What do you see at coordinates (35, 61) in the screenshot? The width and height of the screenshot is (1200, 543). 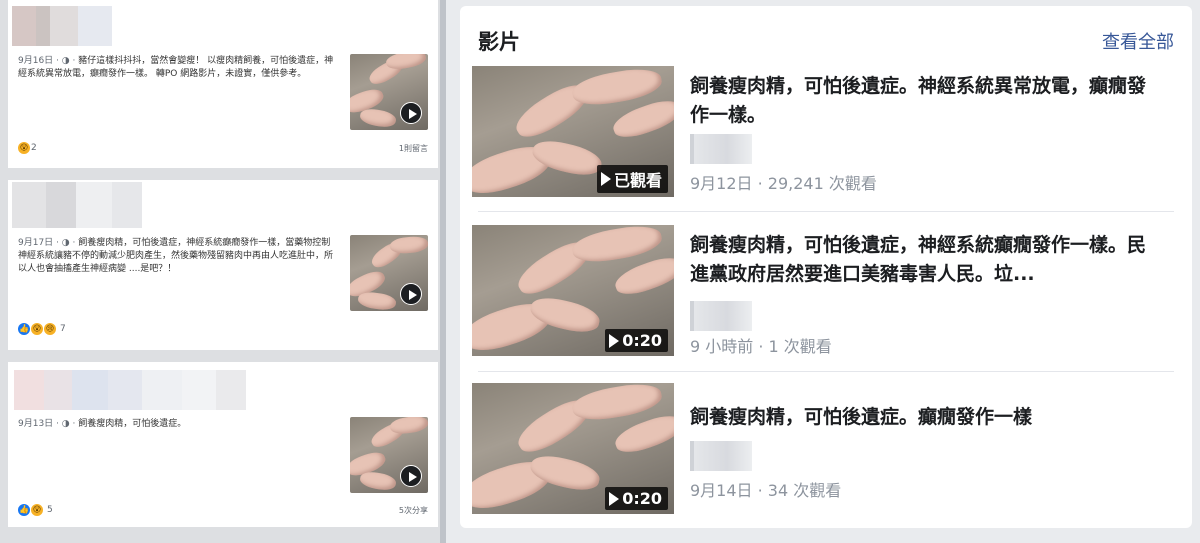 I see `post-date: 9月16日` at bounding box center [35, 61].